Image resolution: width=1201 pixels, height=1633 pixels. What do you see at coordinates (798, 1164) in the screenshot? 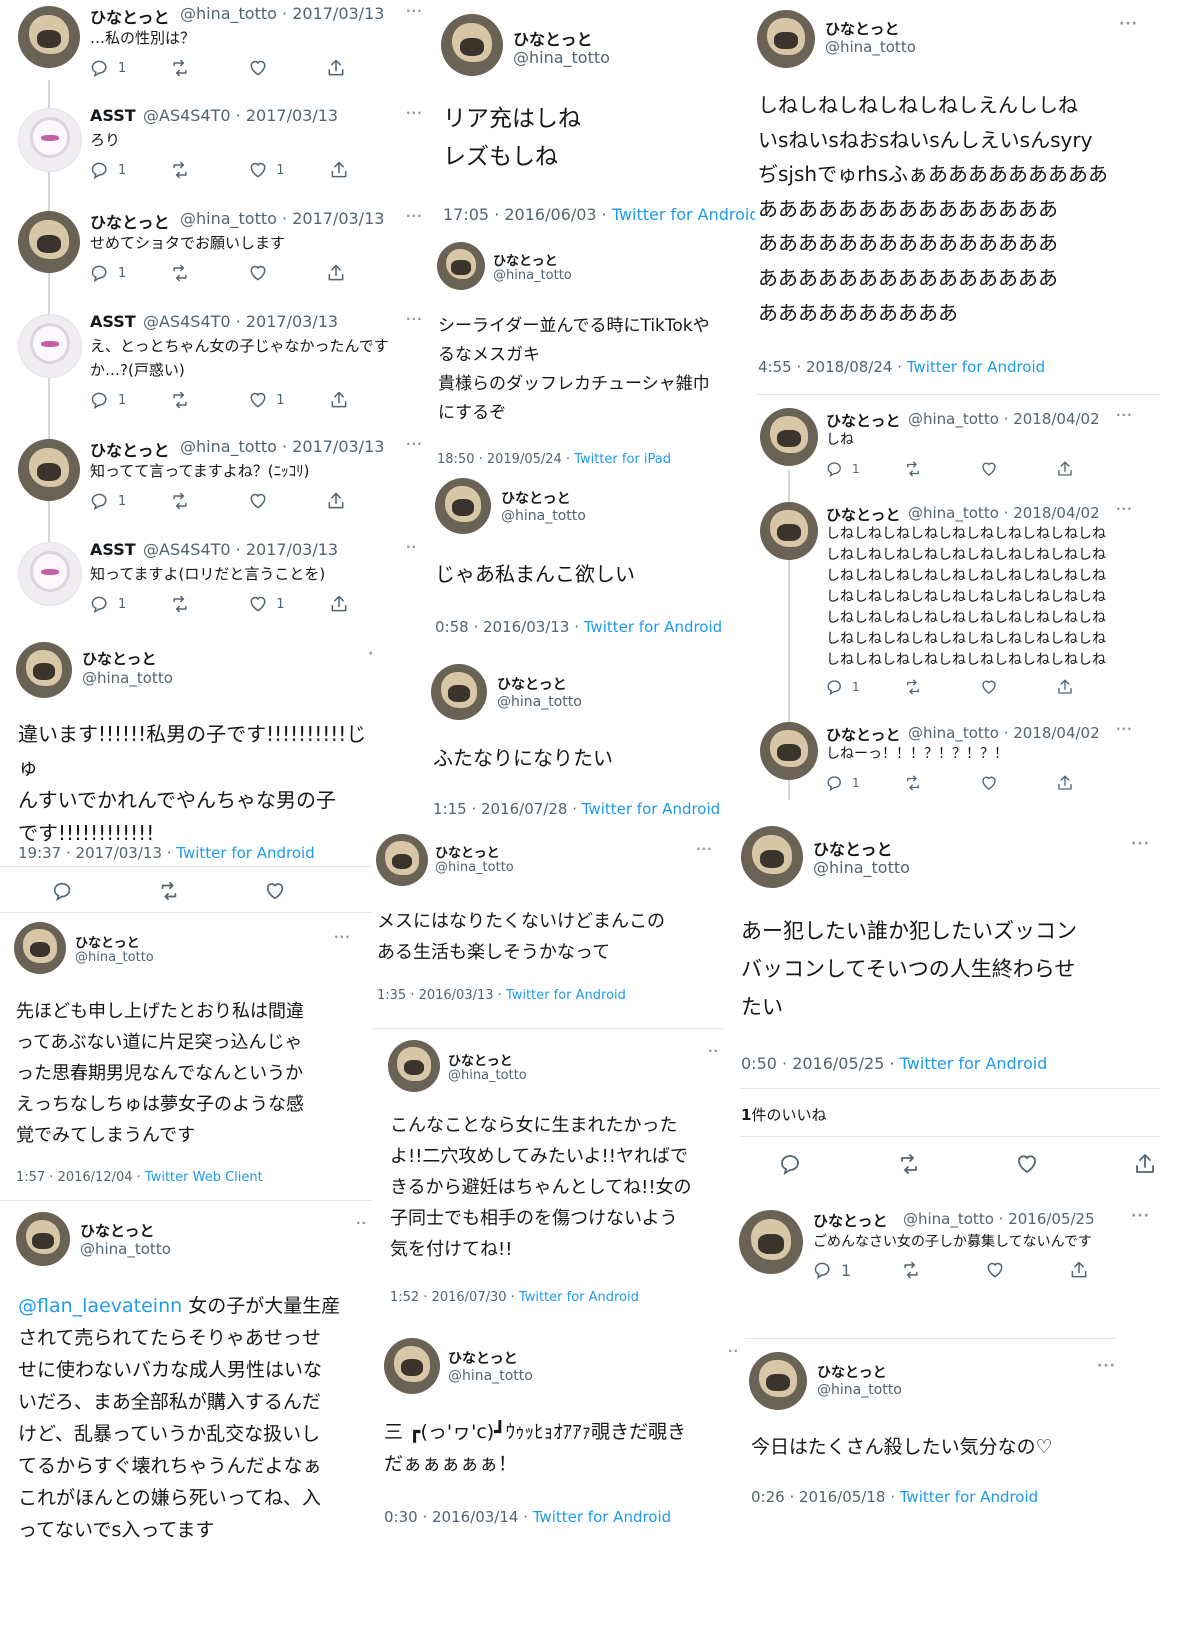
I see `reply-button` at bounding box center [798, 1164].